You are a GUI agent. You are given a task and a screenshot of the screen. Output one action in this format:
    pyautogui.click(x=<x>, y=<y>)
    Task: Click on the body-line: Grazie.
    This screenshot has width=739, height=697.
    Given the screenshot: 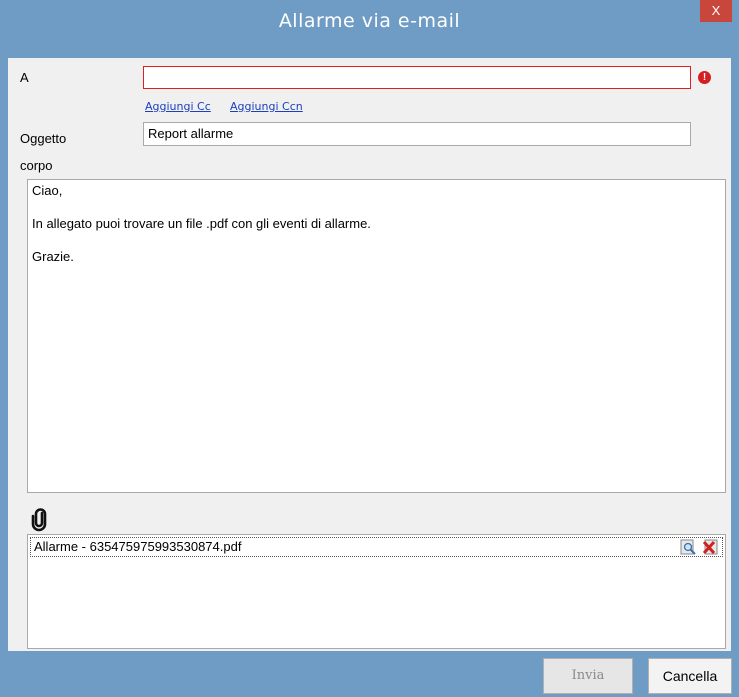 What is the action you would take?
    pyautogui.click(x=53, y=256)
    